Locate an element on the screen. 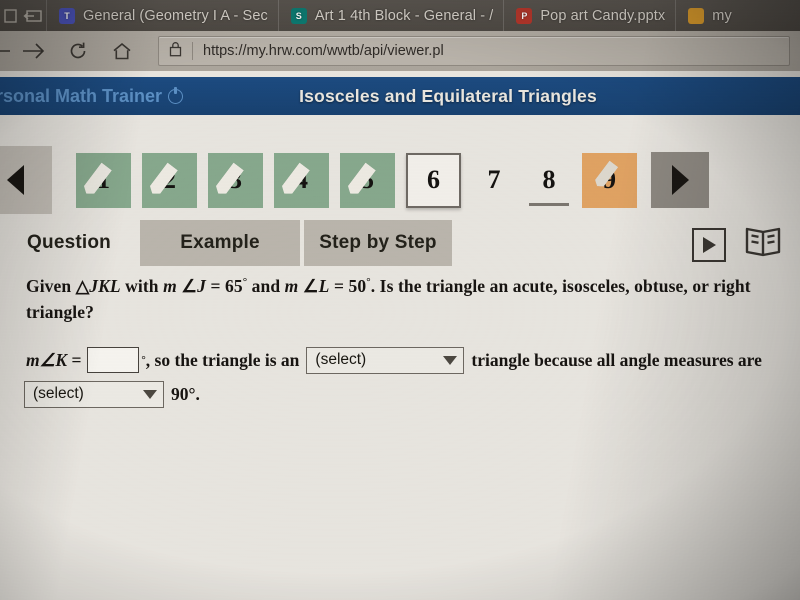 The image size is (800, 600). triangle-symbol: △ is located at coordinates (82, 286).